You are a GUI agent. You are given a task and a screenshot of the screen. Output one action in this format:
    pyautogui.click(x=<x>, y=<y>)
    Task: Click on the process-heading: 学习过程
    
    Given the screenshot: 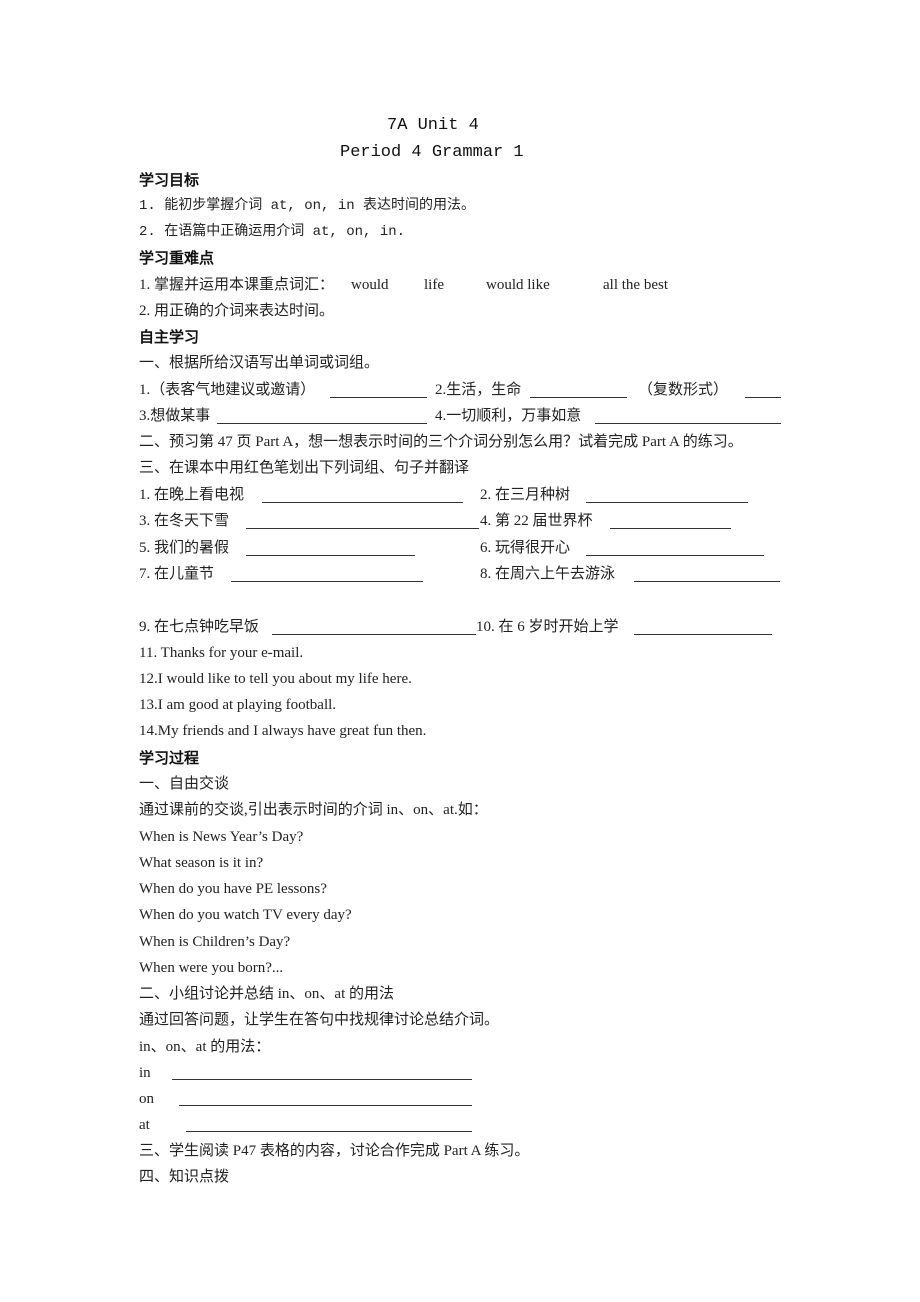 What is the action you would take?
    pyautogui.click(x=169, y=758)
    